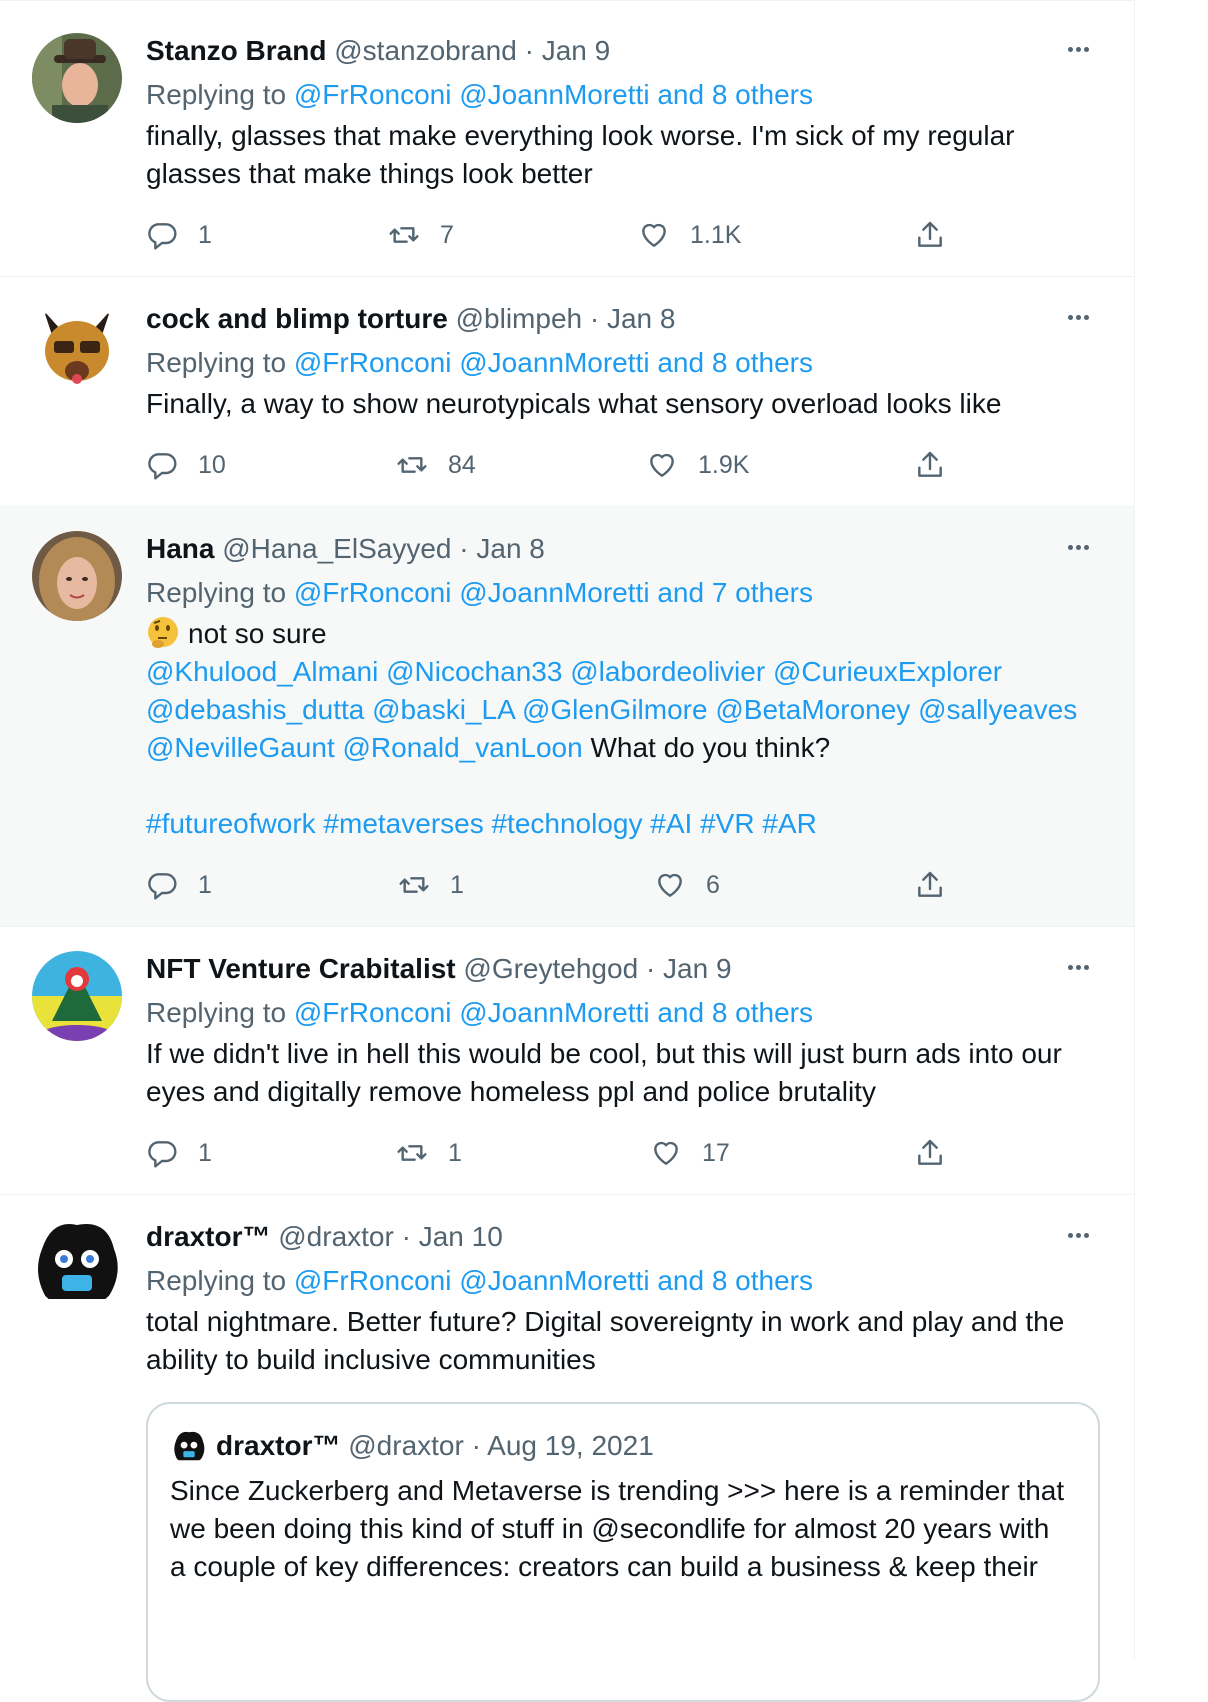 The image size is (1208, 1702). Describe the element at coordinates (447, 234) in the screenshot. I see `retweet-count: 7` at that location.